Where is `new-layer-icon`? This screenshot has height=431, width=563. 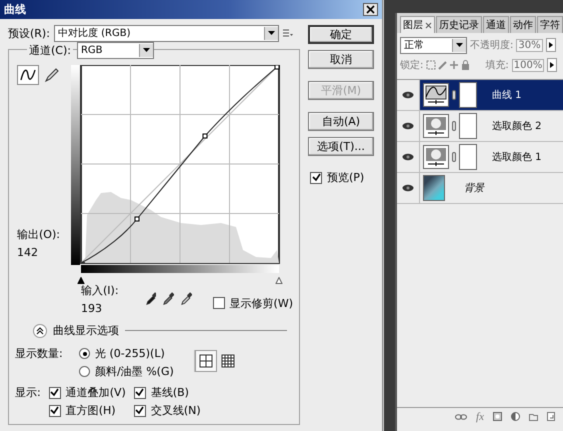
new-layer-icon is located at coordinates (551, 416).